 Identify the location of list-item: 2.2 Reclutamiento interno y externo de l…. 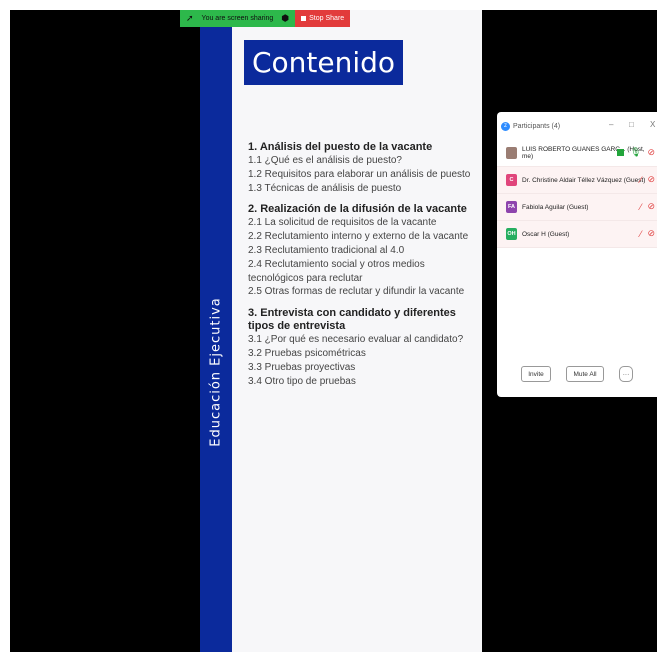
(358, 237).